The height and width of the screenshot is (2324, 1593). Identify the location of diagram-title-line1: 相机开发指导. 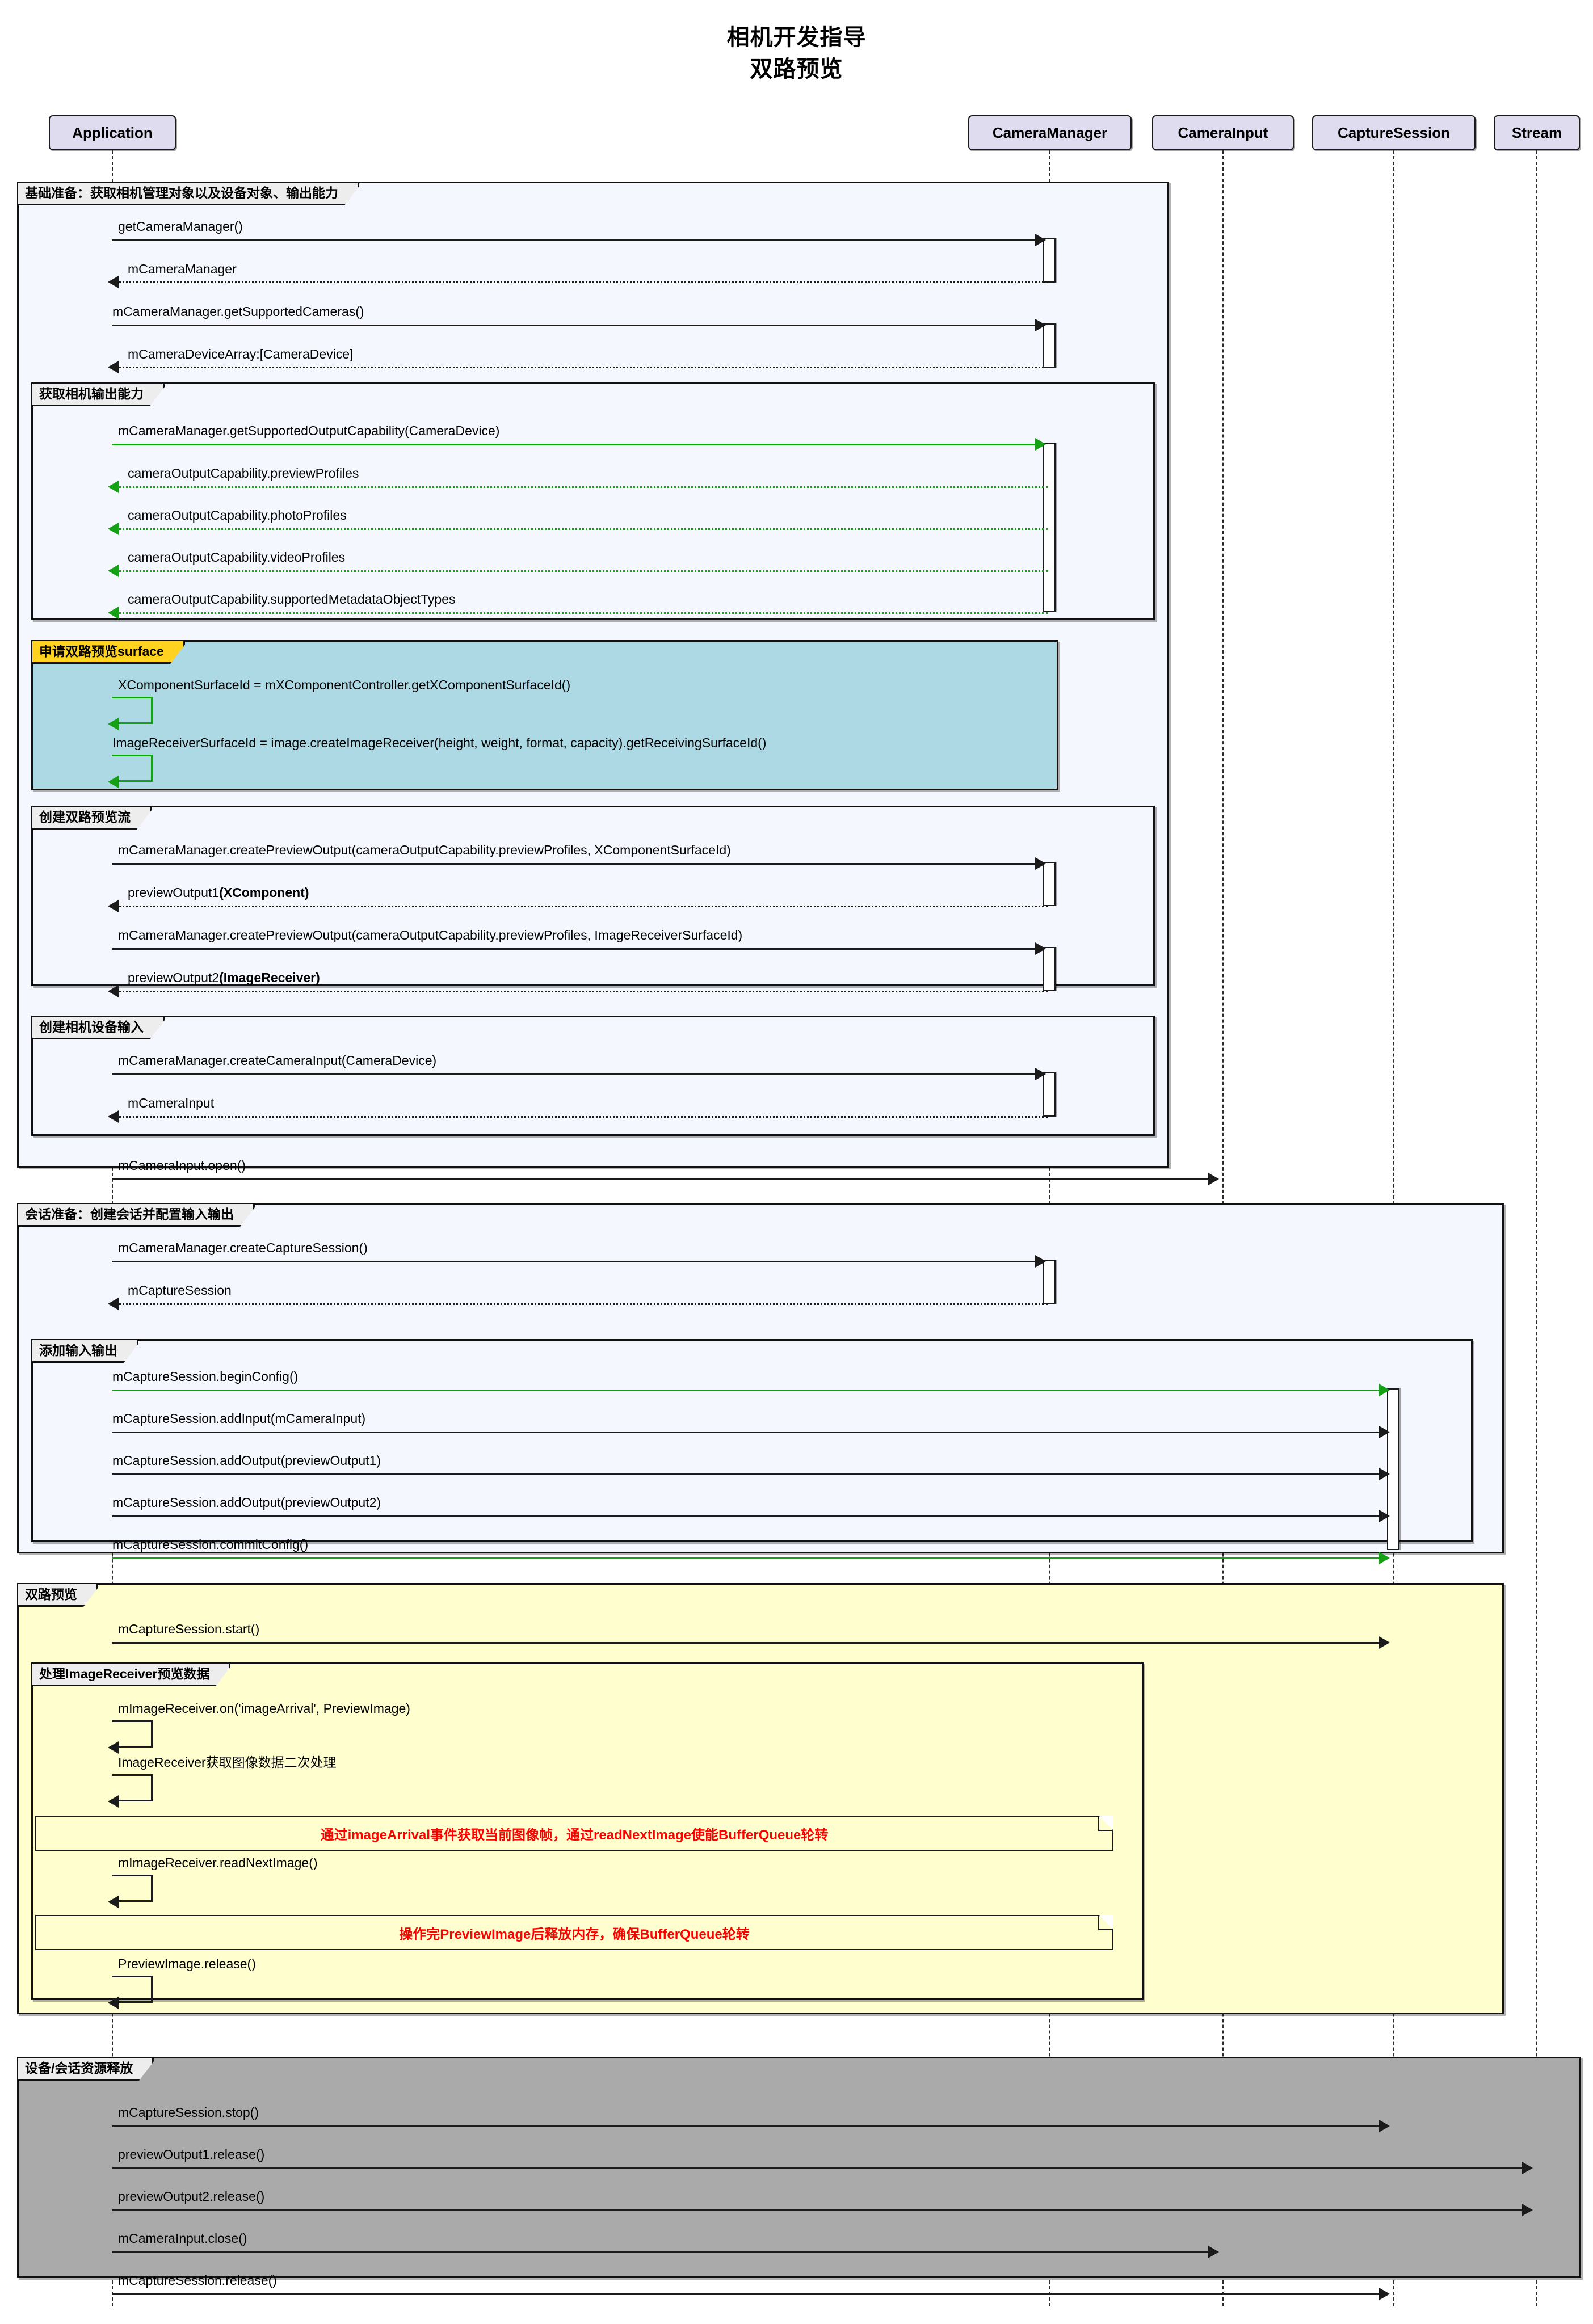
(796, 37).